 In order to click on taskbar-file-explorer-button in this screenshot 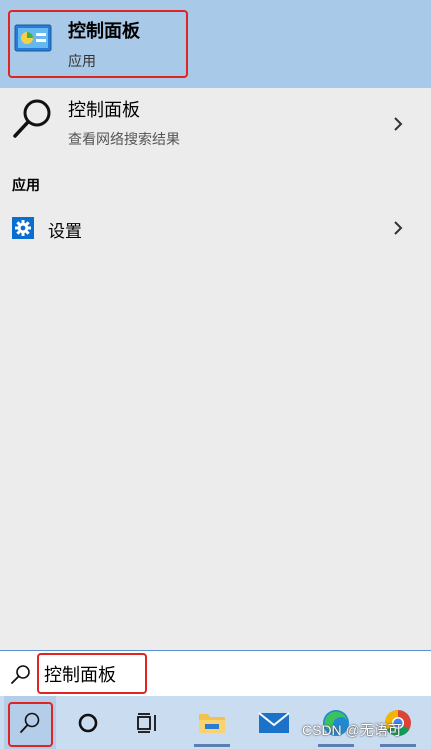, I will do `click(212, 722)`.